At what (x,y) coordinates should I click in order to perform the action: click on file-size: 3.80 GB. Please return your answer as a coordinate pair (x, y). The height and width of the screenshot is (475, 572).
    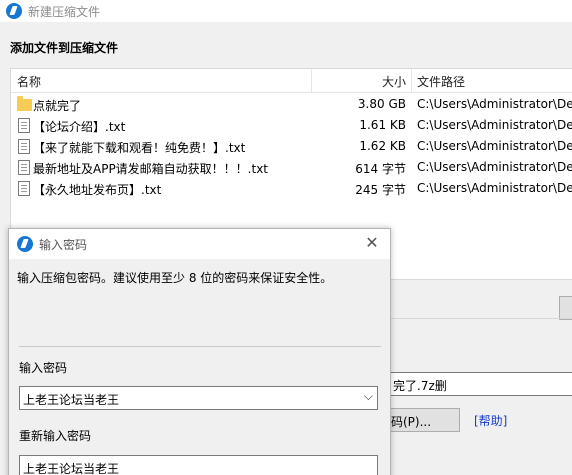
    Looking at the image, I should click on (381, 104).